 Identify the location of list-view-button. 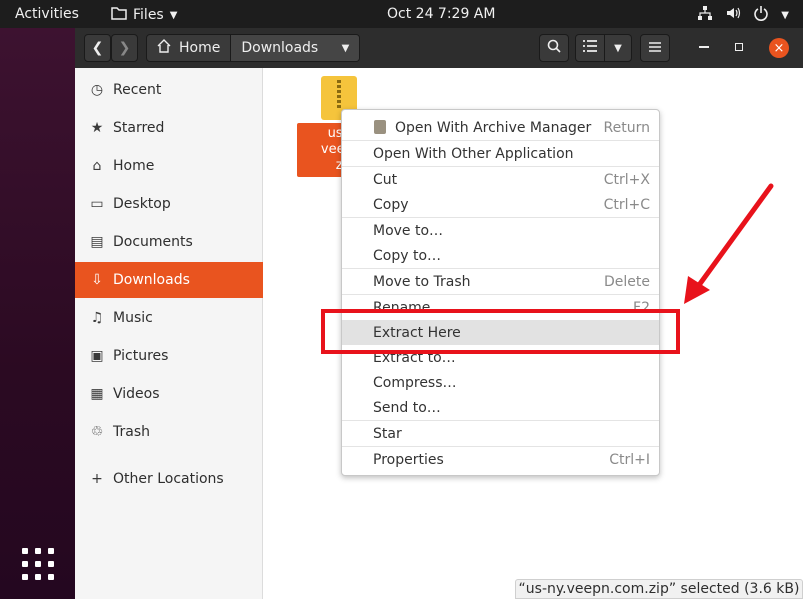
(590, 48).